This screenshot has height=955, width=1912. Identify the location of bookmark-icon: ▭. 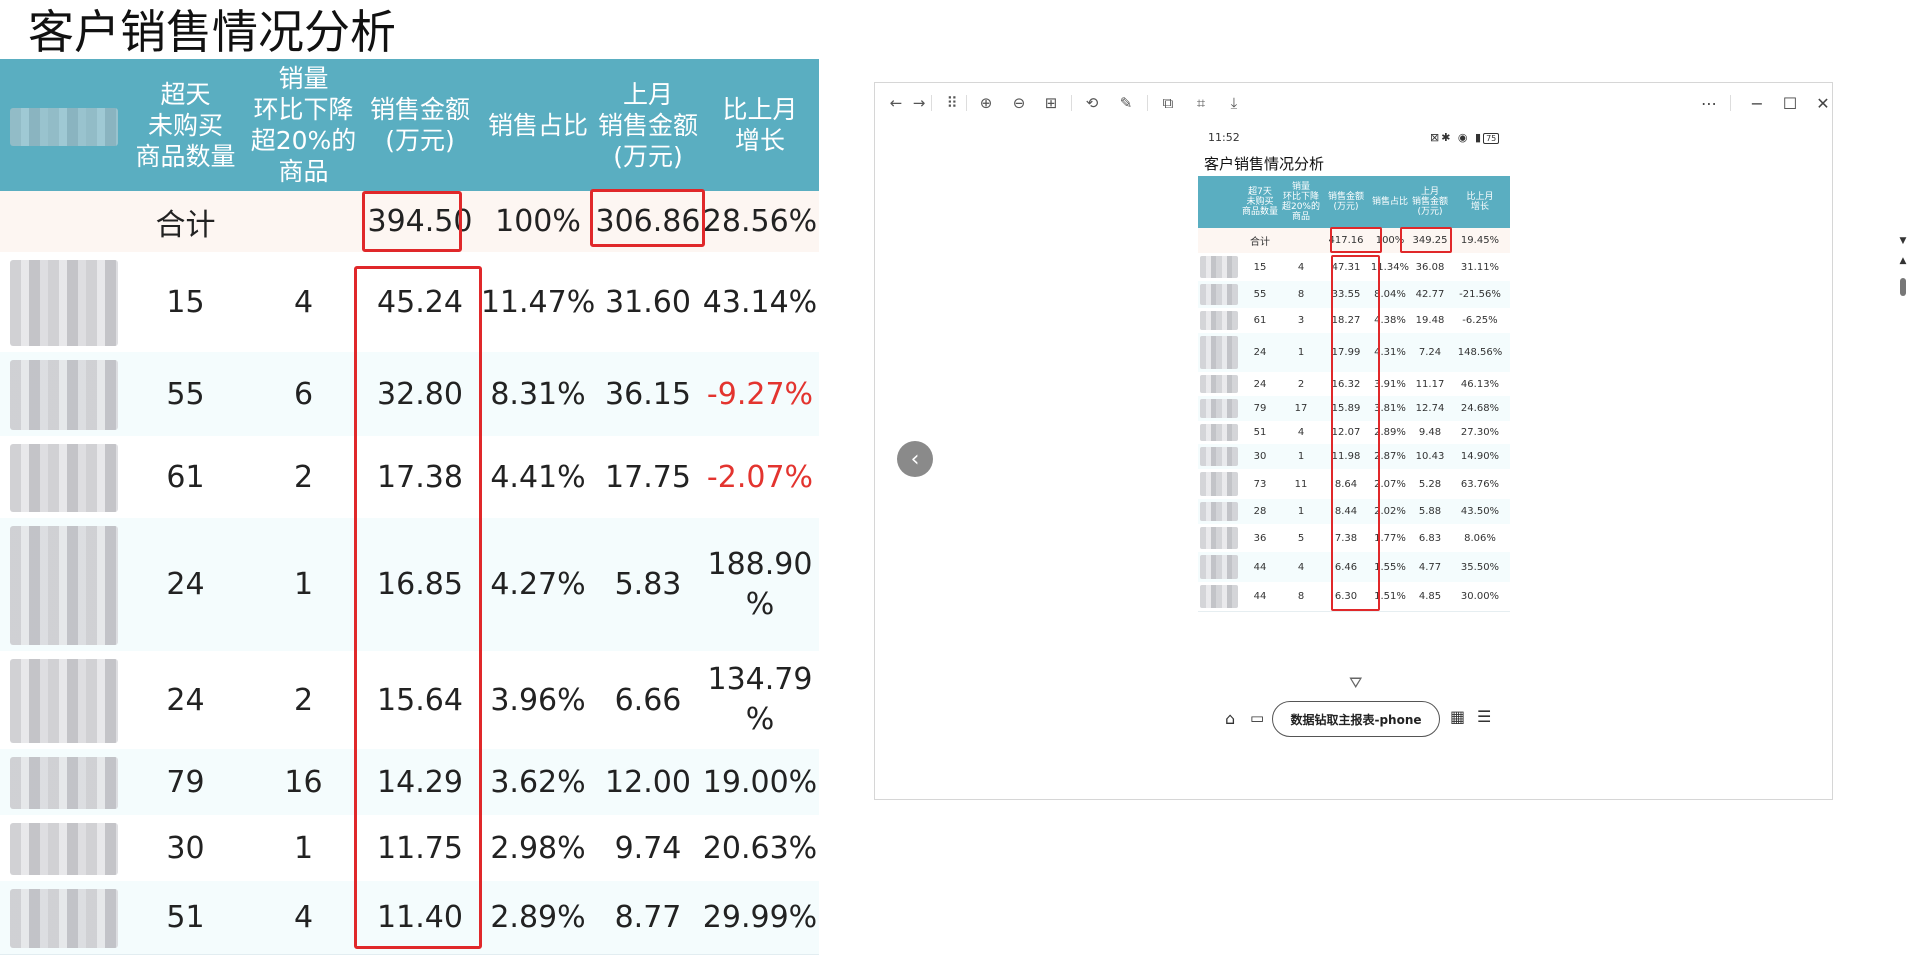
(1257, 718).